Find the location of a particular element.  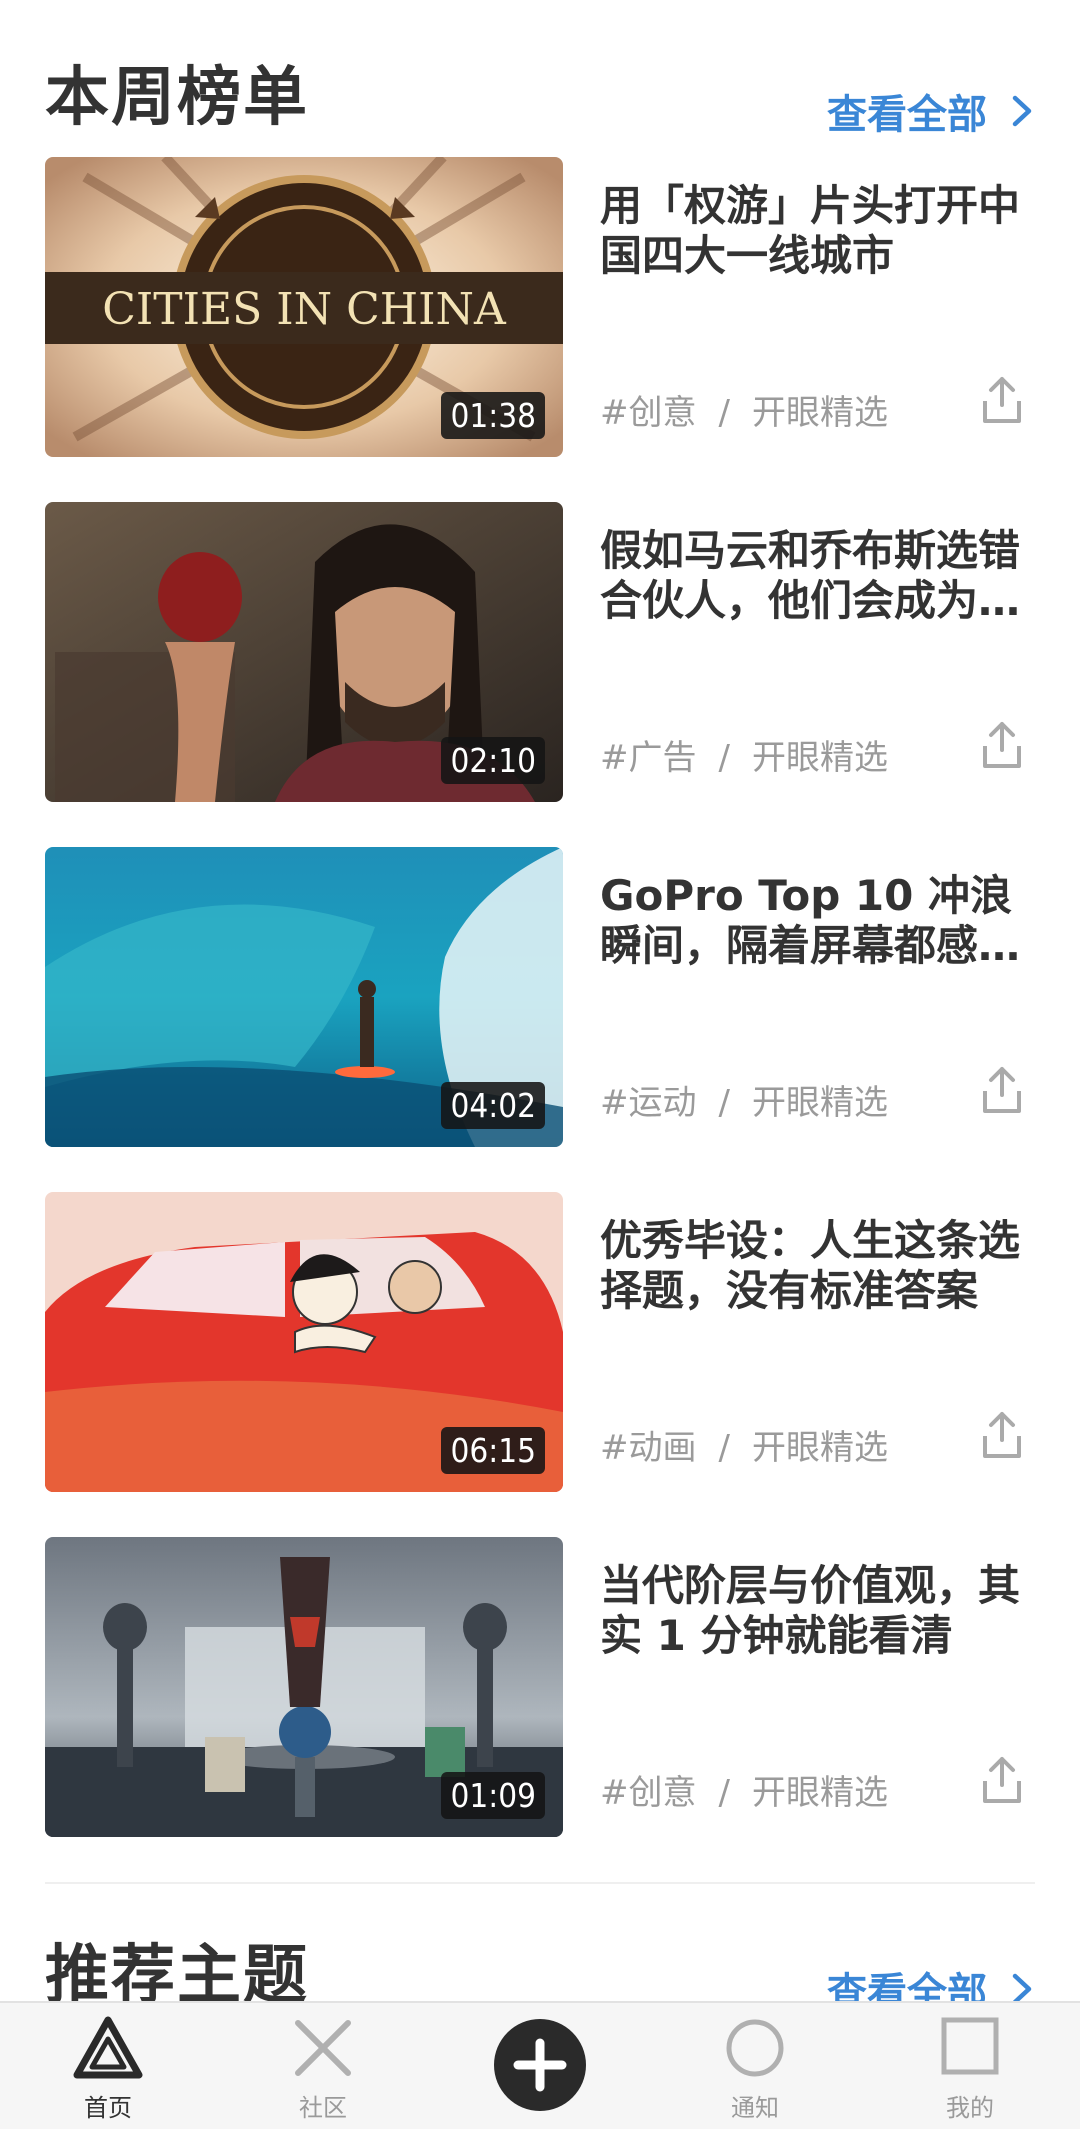

tab-label: 社区 is located at coordinates (323, 2108).